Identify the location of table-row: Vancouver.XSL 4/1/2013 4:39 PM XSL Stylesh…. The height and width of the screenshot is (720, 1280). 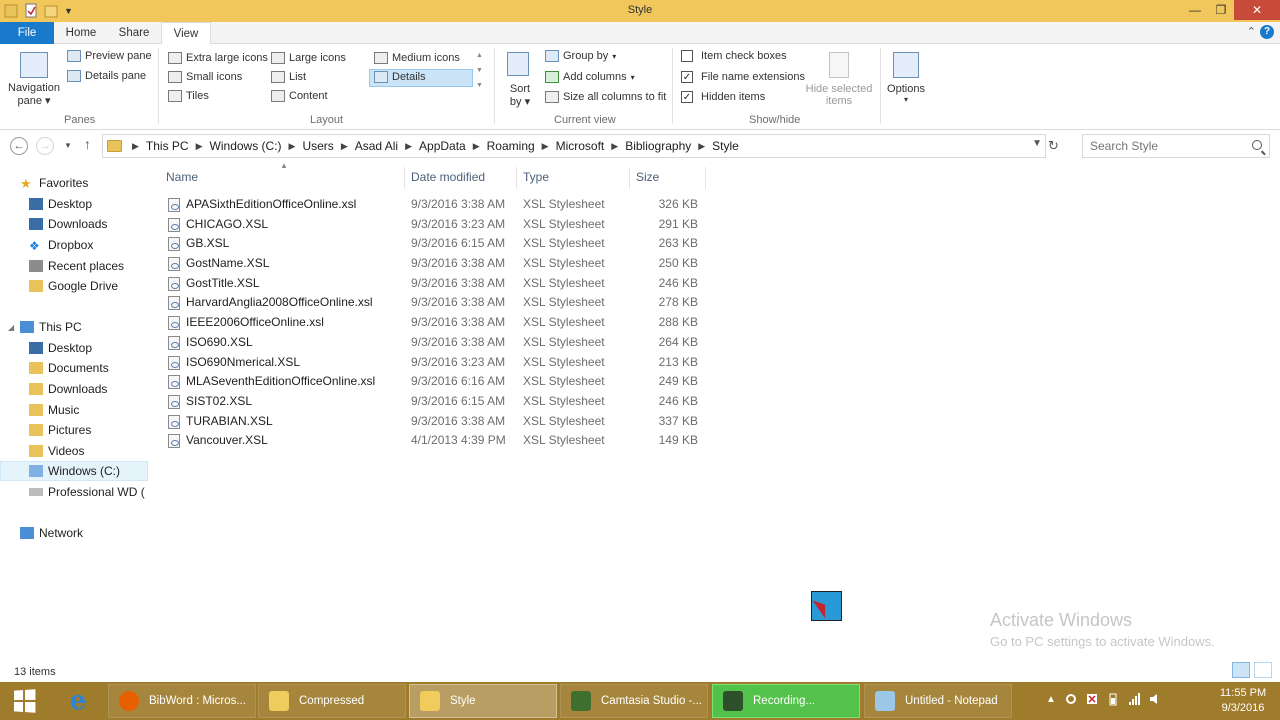
(436, 440).